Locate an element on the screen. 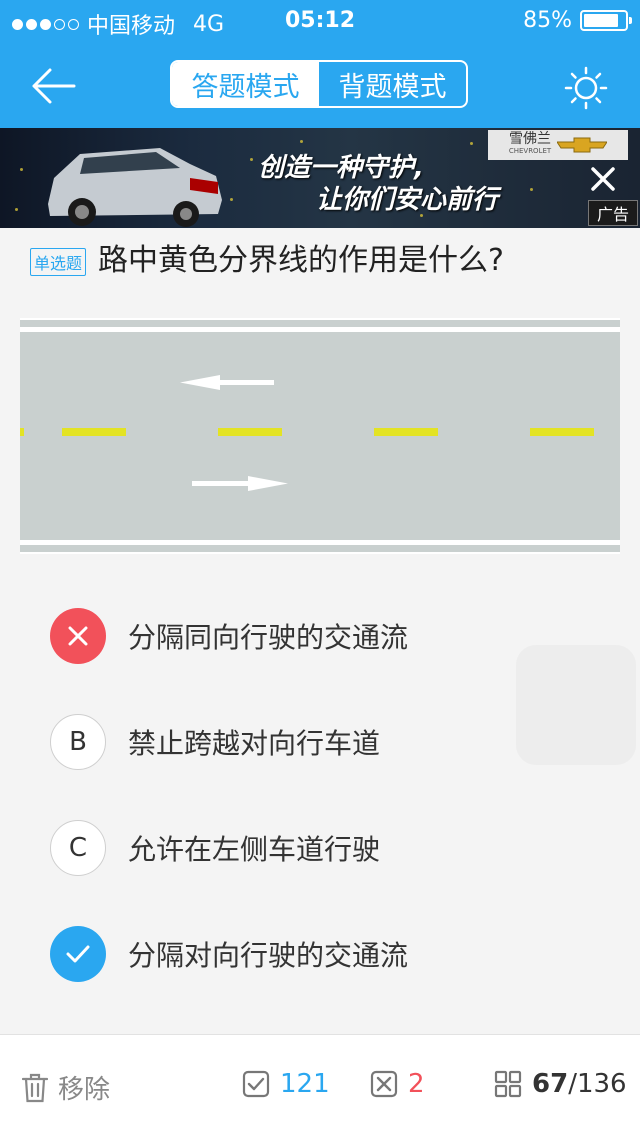  question-grid-button: 67/136 is located at coordinates (560, 1084).